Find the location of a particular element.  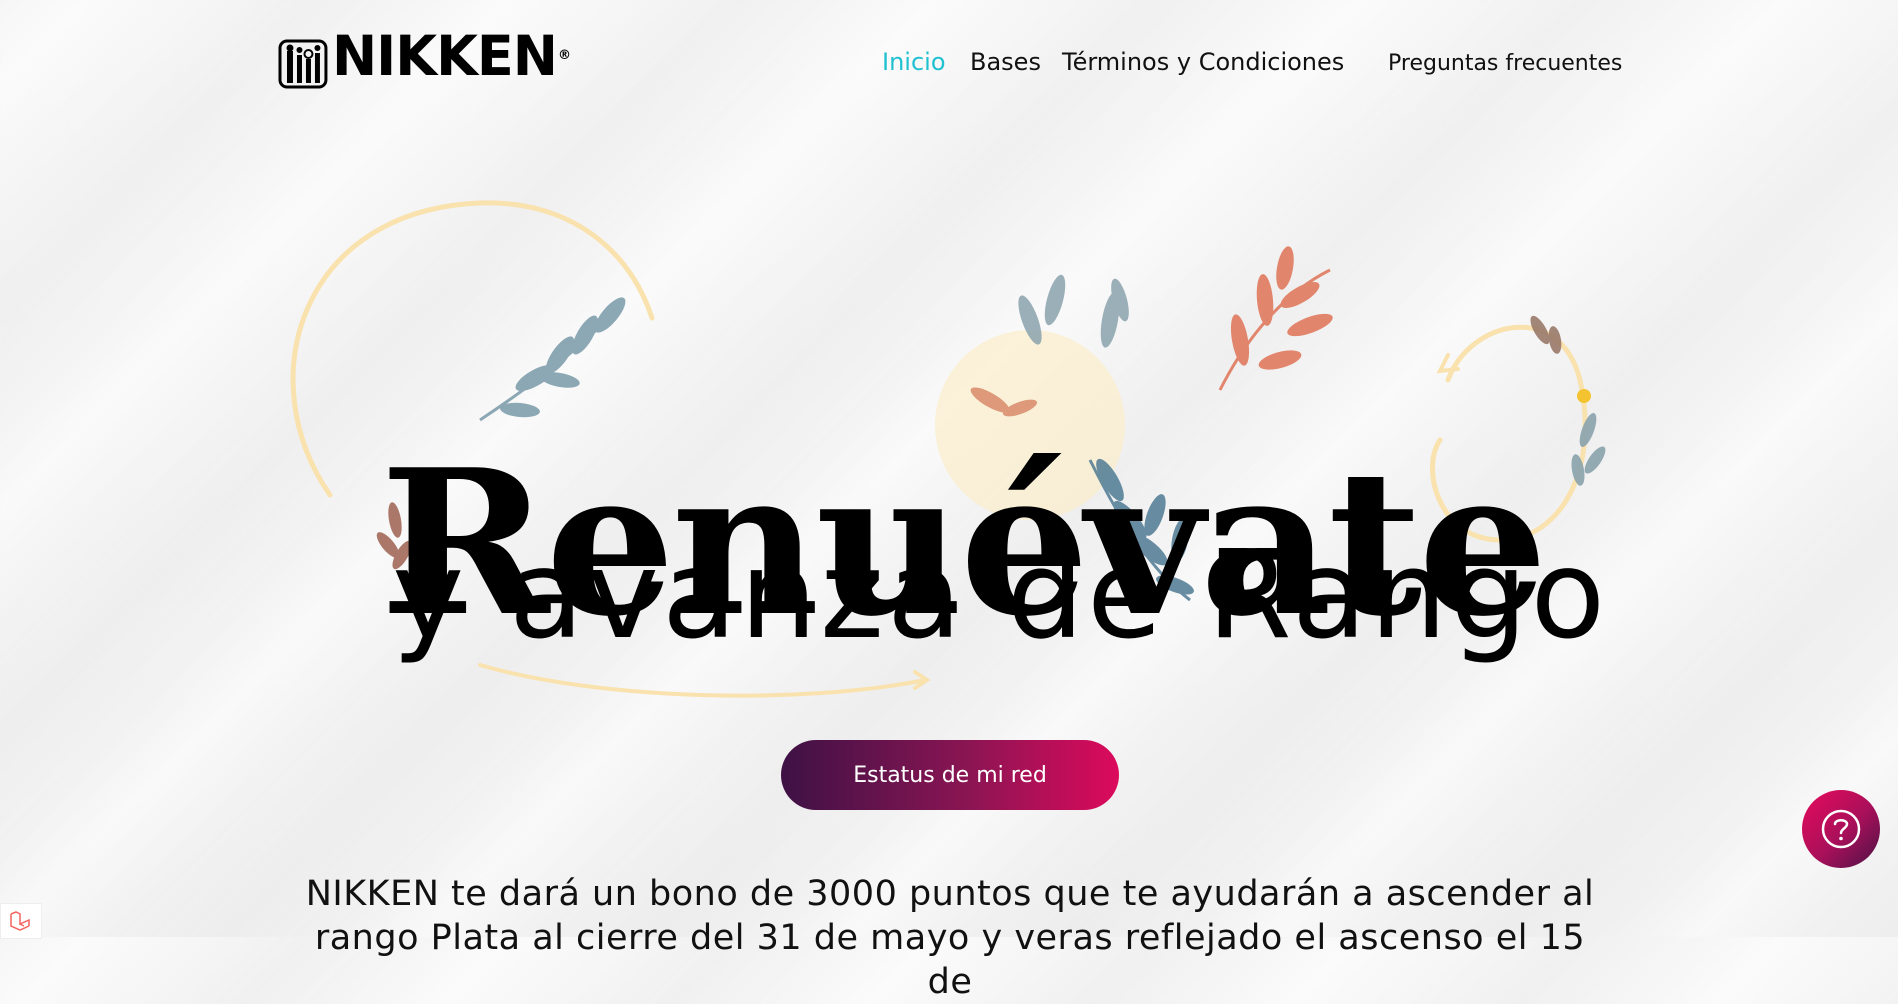

nikken-logo: NIKKEN® is located at coordinates (424, 59).